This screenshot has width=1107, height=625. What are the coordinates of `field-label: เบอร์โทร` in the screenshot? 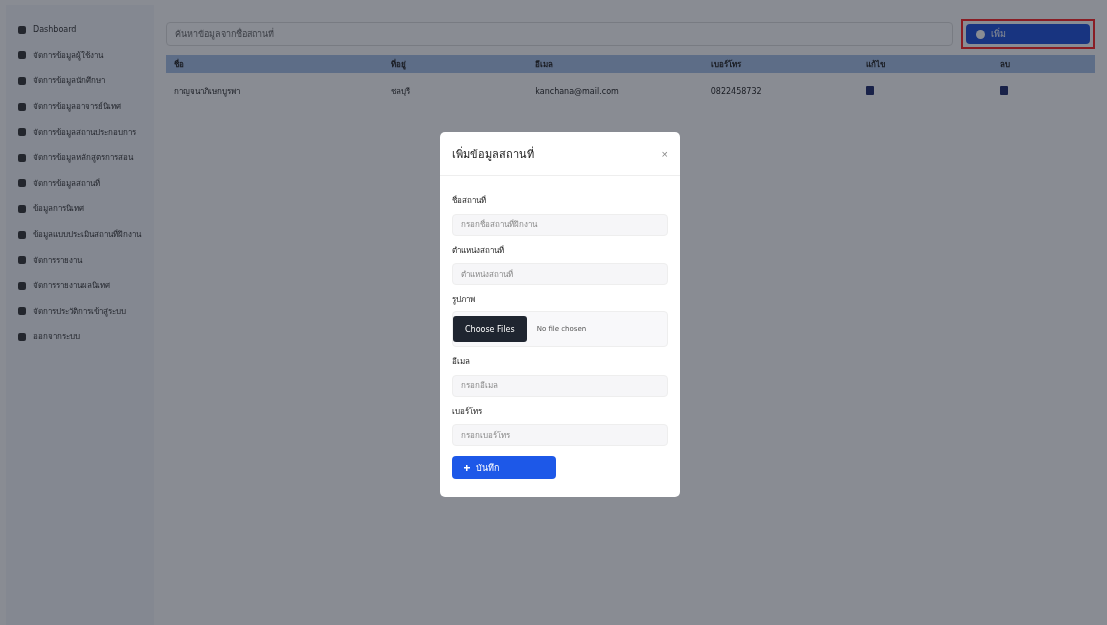 It's located at (467, 411).